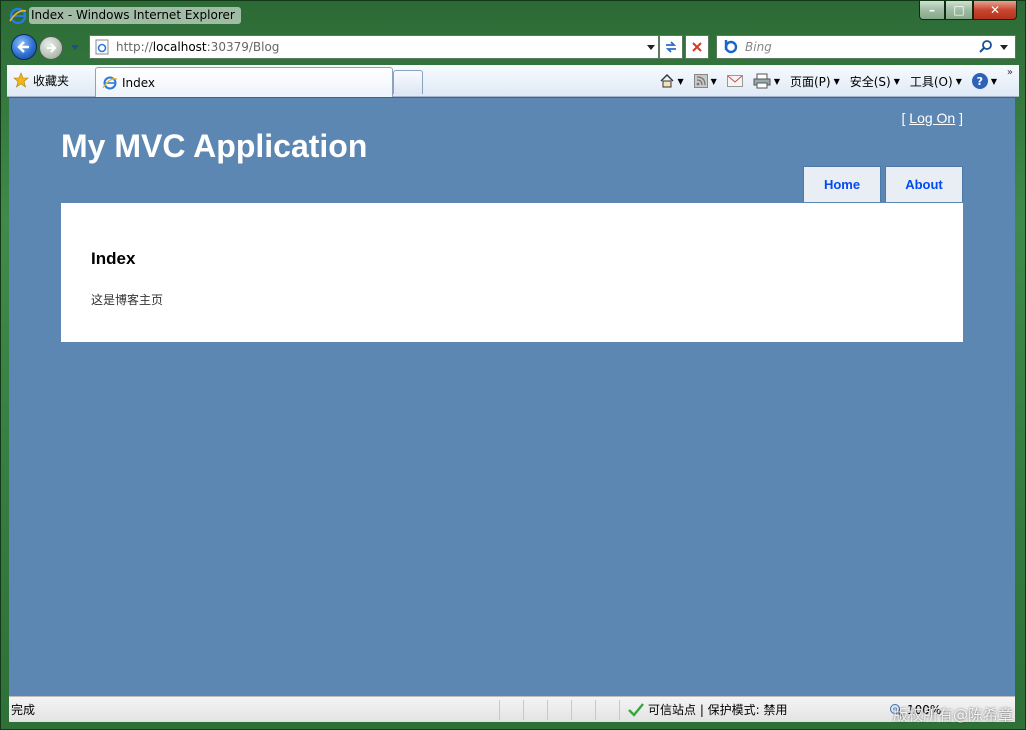 The width and height of the screenshot is (1026, 730). What do you see at coordinates (198, 47) in the screenshot?
I see `url-text: http://localhost:30379/Blog` at bounding box center [198, 47].